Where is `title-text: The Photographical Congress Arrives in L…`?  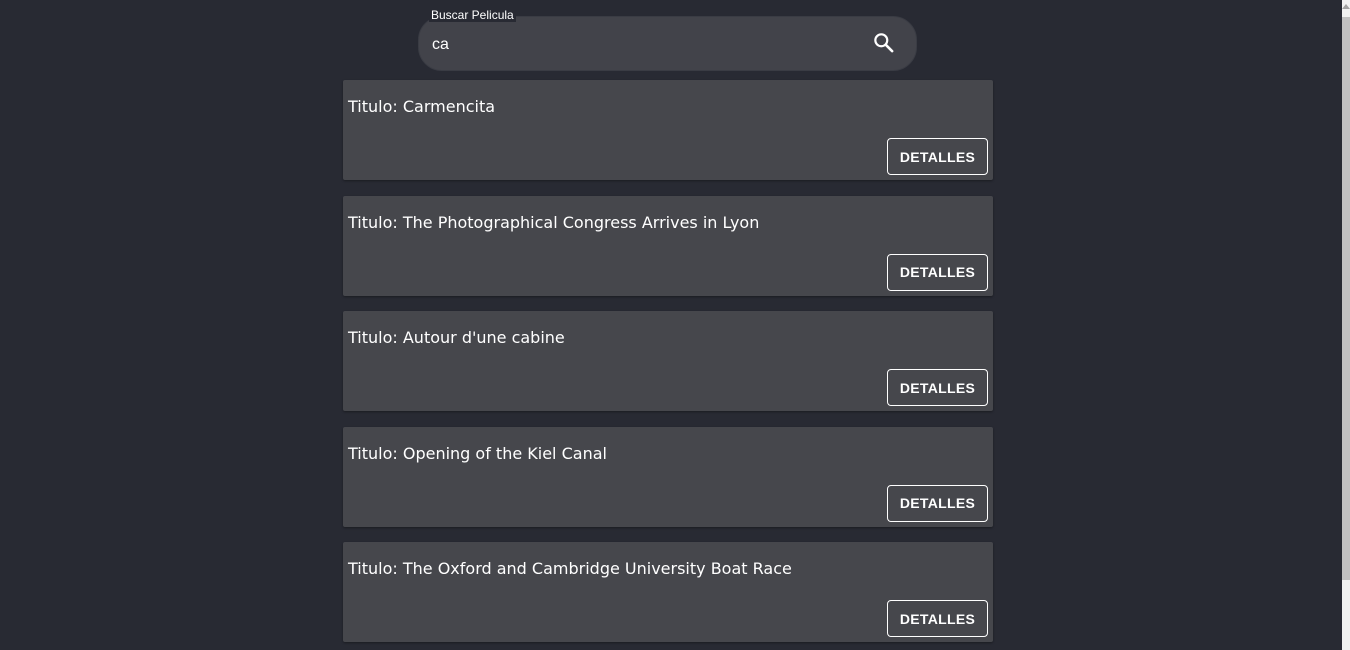 title-text: The Photographical Congress Arrives in L… is located at coordinates (581, 222).